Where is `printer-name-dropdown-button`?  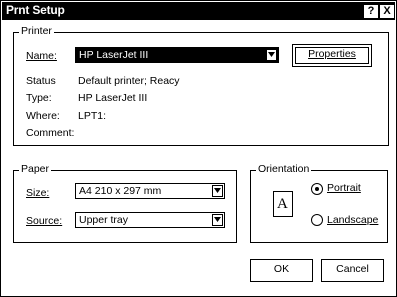
printer-name-dropdown-button is located at coordinates (271, 55).